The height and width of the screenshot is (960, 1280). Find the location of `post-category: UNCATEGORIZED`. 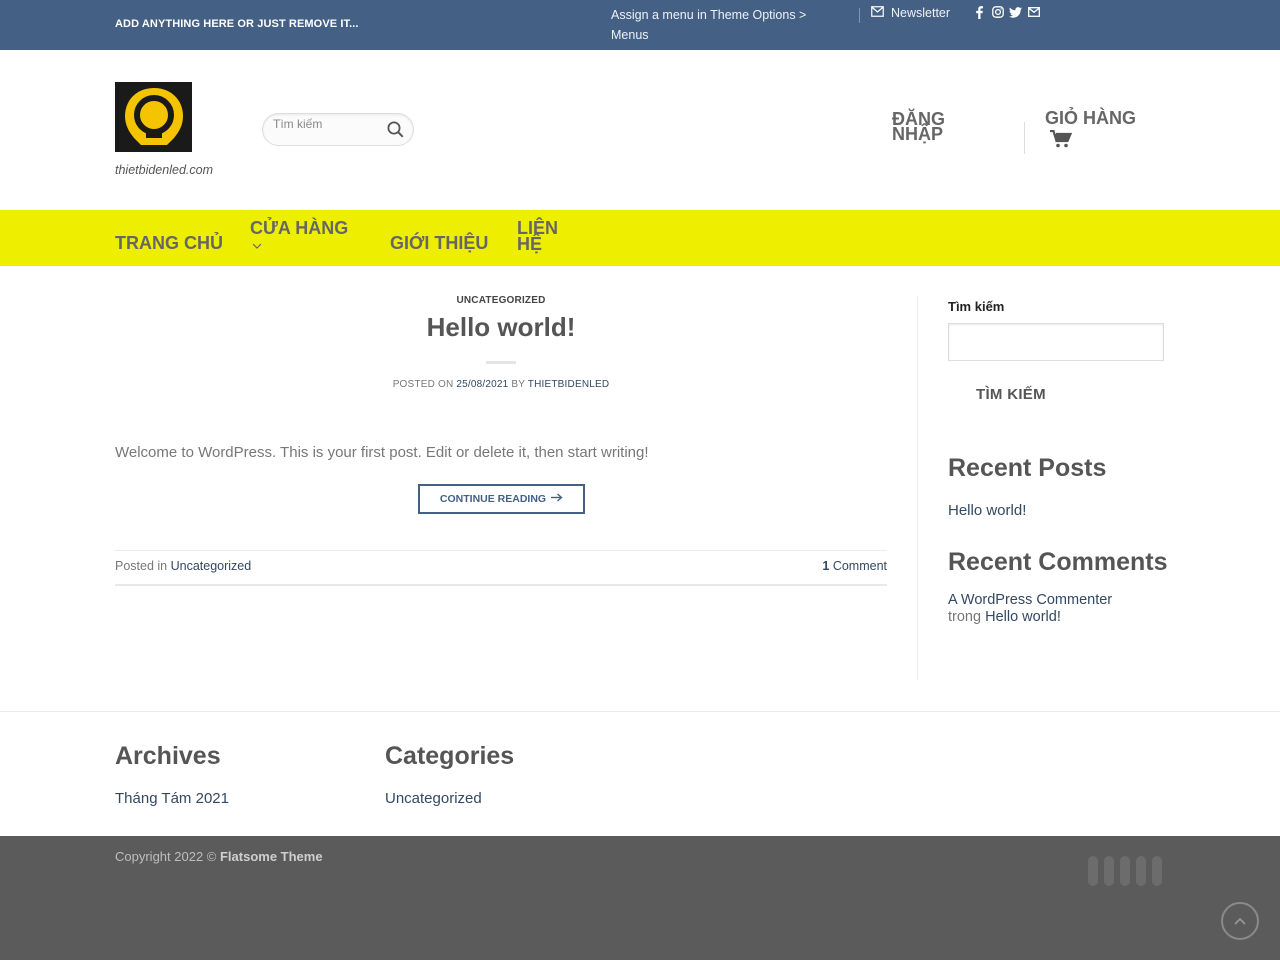

post-category: UNCATEGORIZED is located at coordinates (501, 300).